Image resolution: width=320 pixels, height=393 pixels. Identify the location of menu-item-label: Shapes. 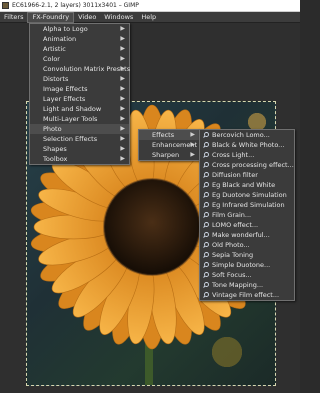
(55, 149).